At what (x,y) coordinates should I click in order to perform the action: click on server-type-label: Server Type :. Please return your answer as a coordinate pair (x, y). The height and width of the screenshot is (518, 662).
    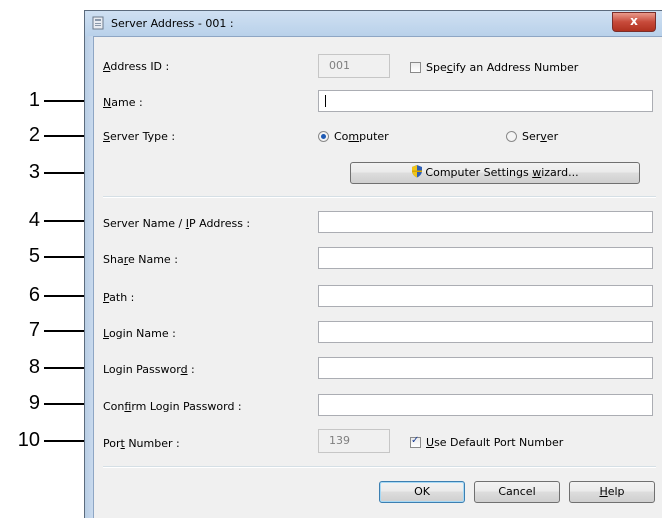
    Looking at the image, I should click on (139, 136).